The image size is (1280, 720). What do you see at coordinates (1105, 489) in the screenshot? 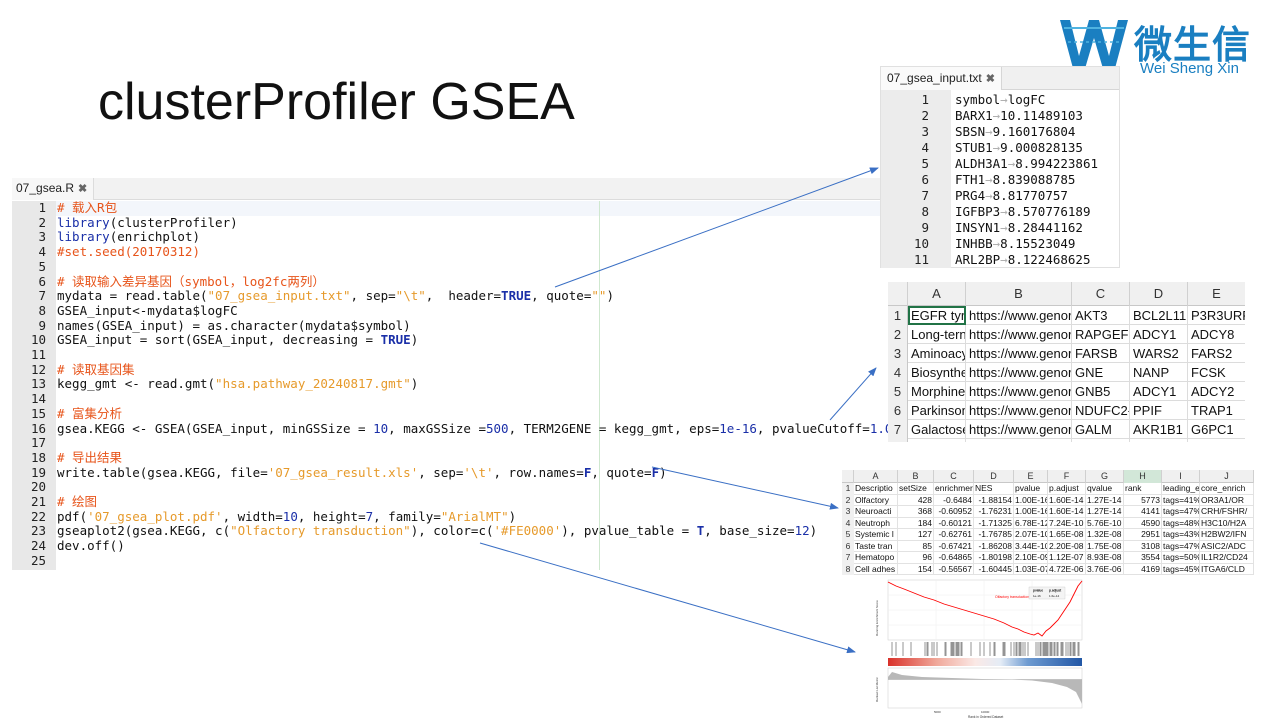
I see `table-cell: qvalue` at bounding box center [1105, 489].